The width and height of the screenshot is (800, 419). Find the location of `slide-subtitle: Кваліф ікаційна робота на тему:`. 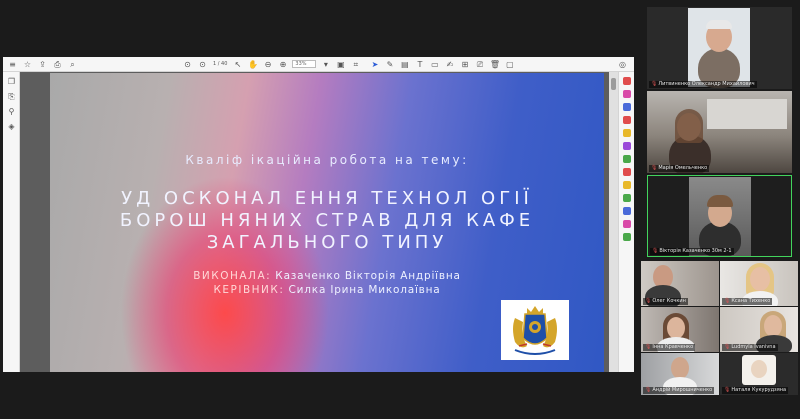

slide-subtitle: Кваліф ікаційна робота на тему: is located at coordinates (327, 160).